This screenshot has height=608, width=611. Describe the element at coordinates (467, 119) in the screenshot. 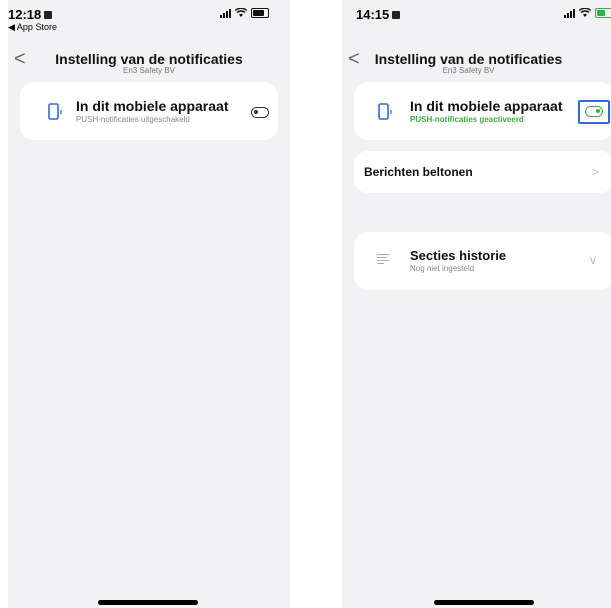

I see `device-card-status: PUSH-notificaties geactiveerd` at that location.